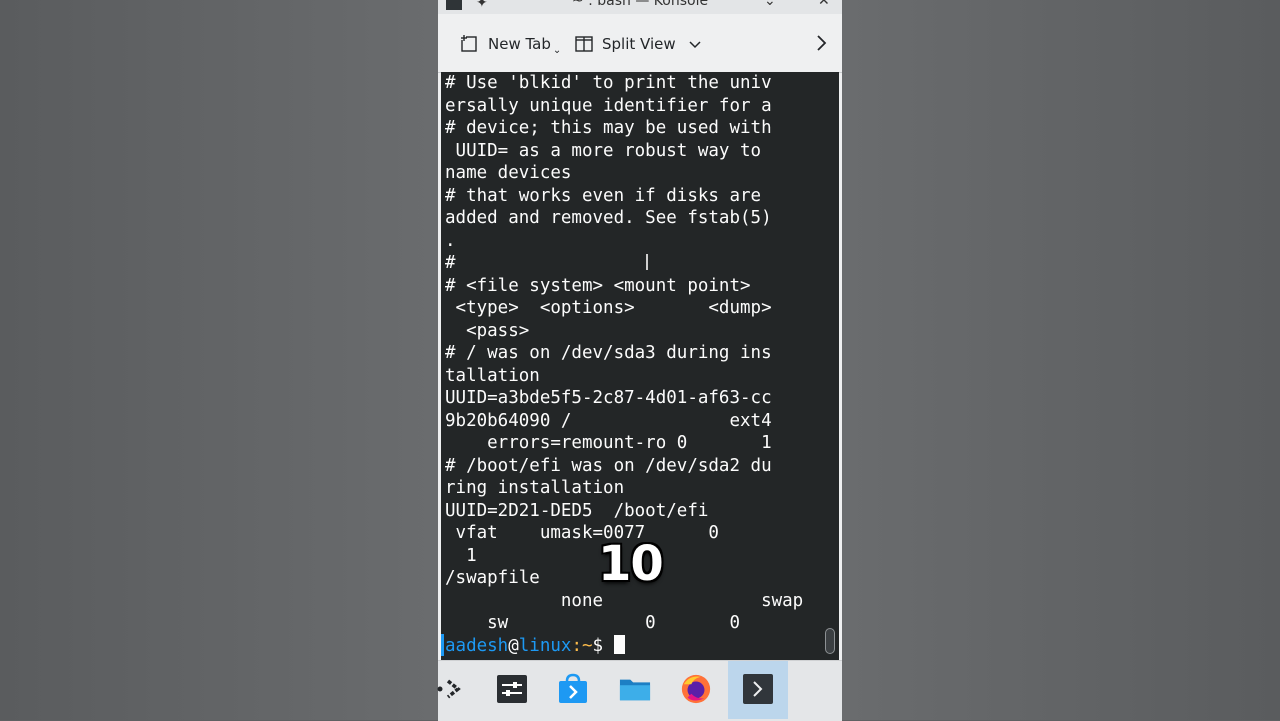  I want to click on mouse-ibeam-cursor, so click(647, 262).